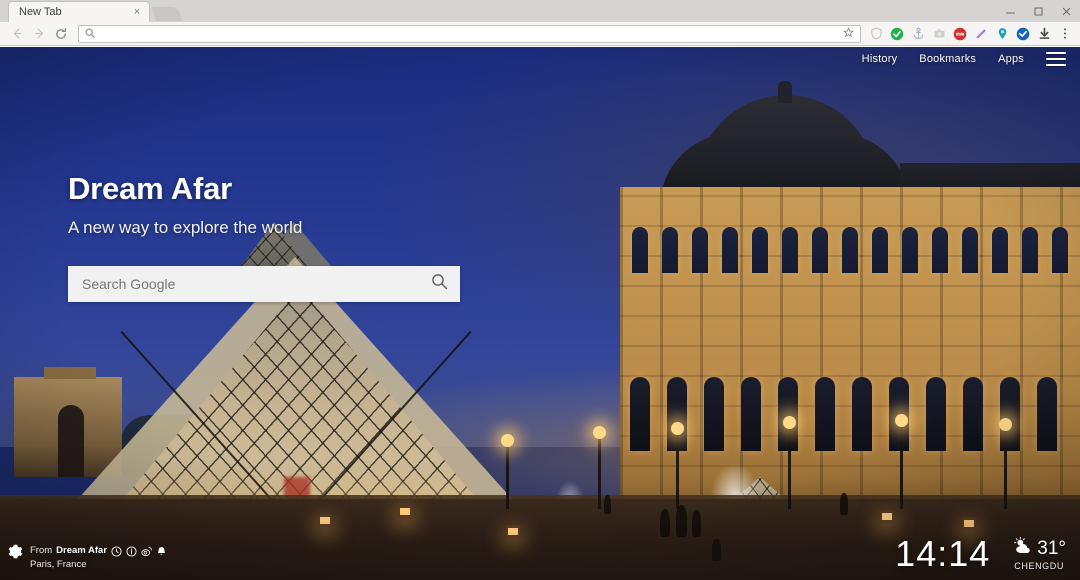 Image resolution: width=1080 pixels, height=580 pixels. I want to click on nav-link-apps: Apps, so click(1011, 59).